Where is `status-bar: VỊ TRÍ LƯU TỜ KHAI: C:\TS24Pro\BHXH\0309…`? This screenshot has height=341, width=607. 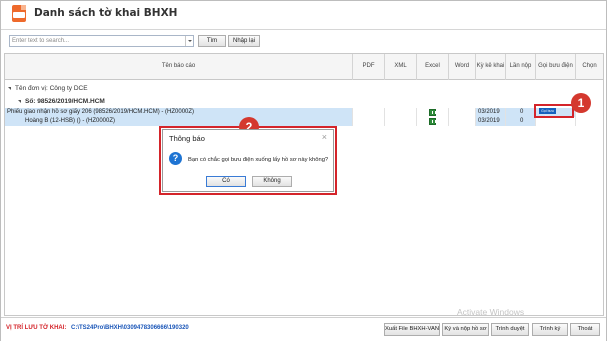 status-bar: VỊ TRÍ LƯU TỜ KHAI: C:\TS24Pro\BHXH\0309… is located at coordinates (303, 329).